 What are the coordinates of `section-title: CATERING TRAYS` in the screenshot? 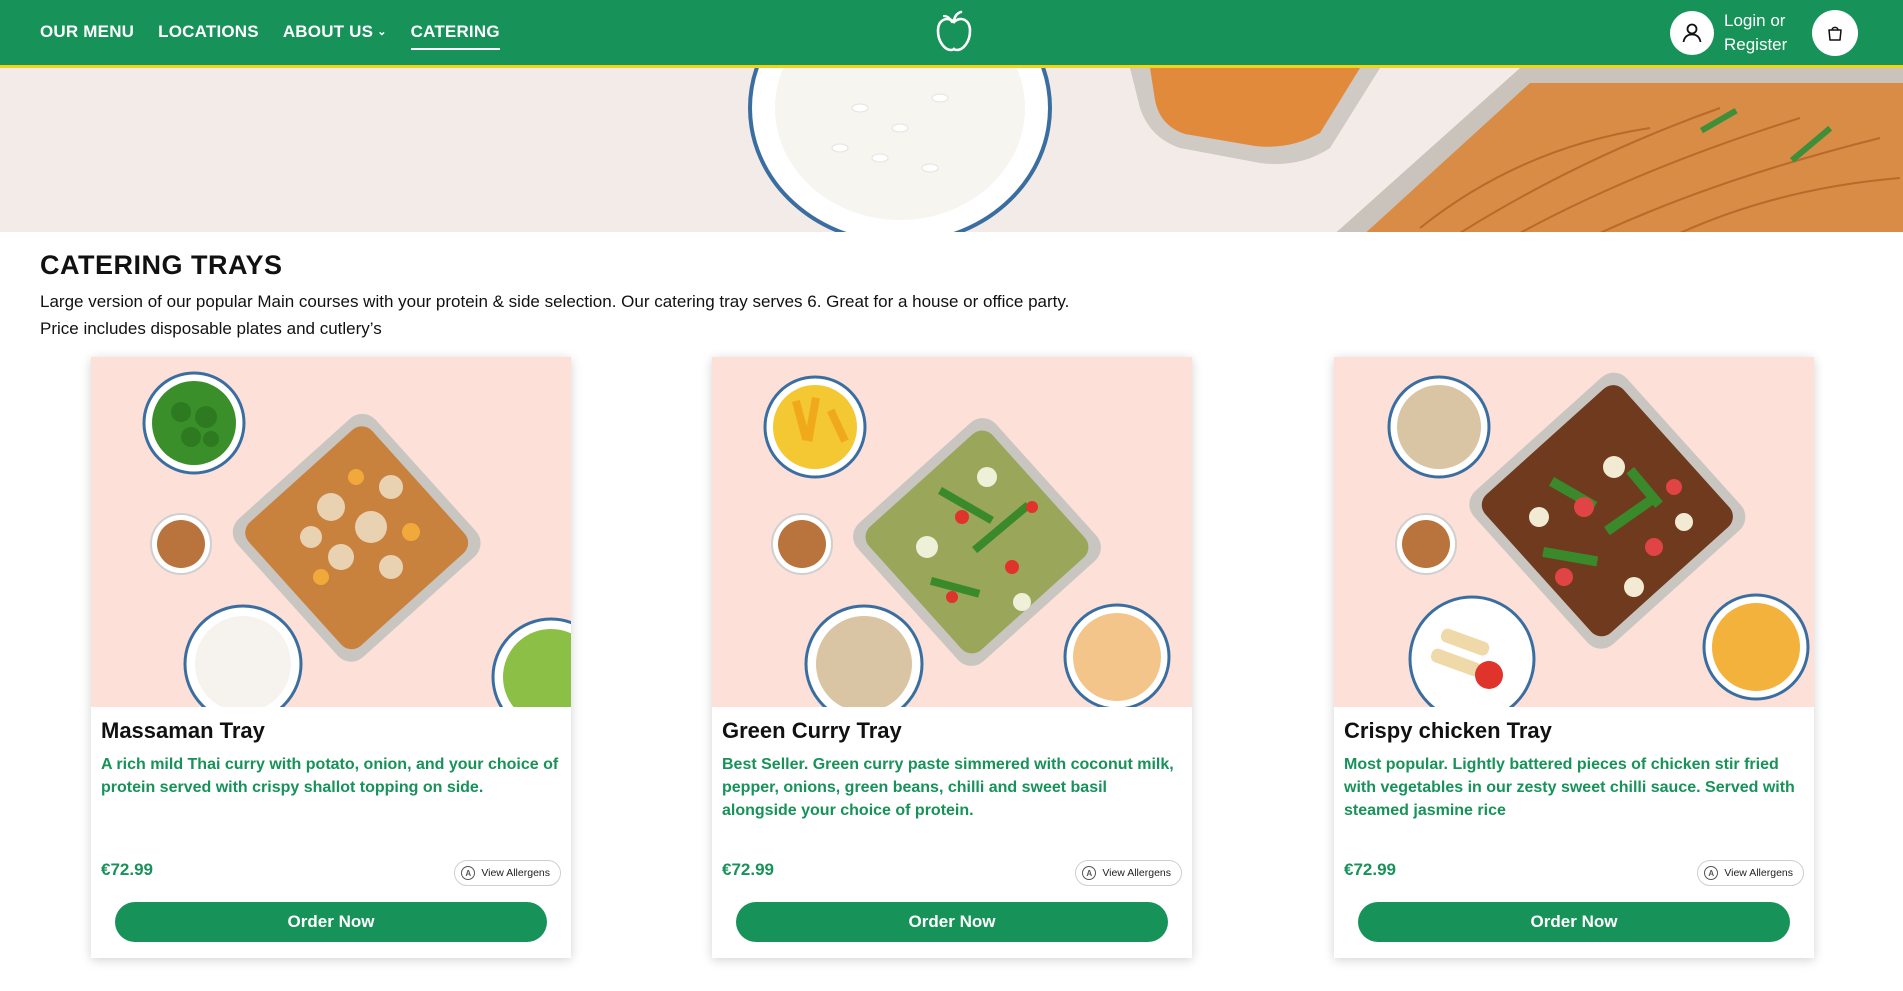 It's located at (161, 265).